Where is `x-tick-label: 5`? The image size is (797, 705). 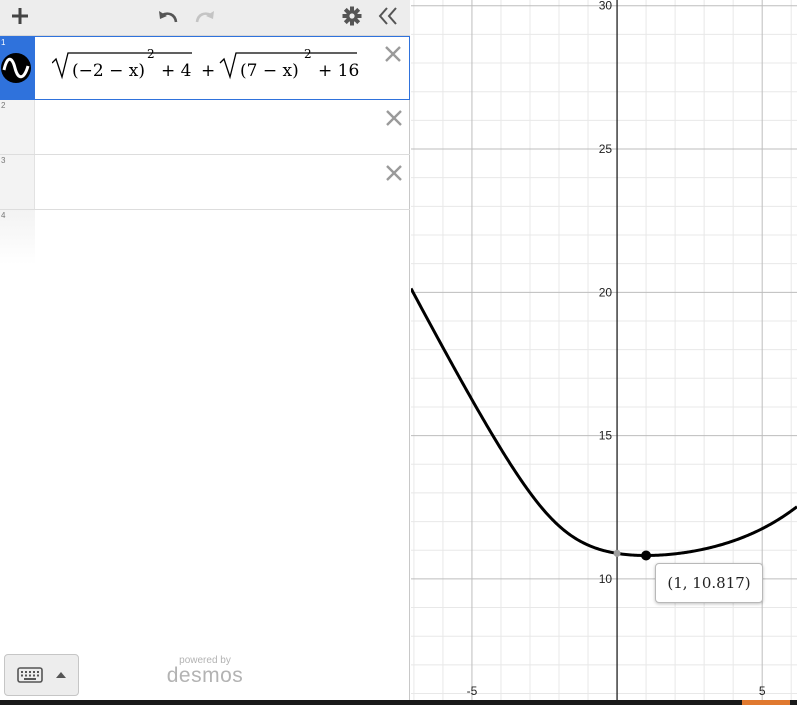
x-tick-label: 5 is located at coordinates (762, 691).